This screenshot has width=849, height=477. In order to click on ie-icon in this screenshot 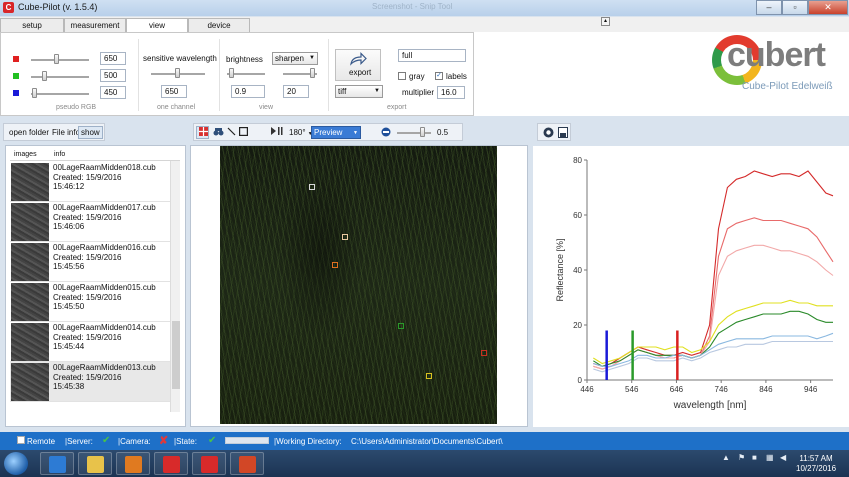, I will do `click(57, 464)`.